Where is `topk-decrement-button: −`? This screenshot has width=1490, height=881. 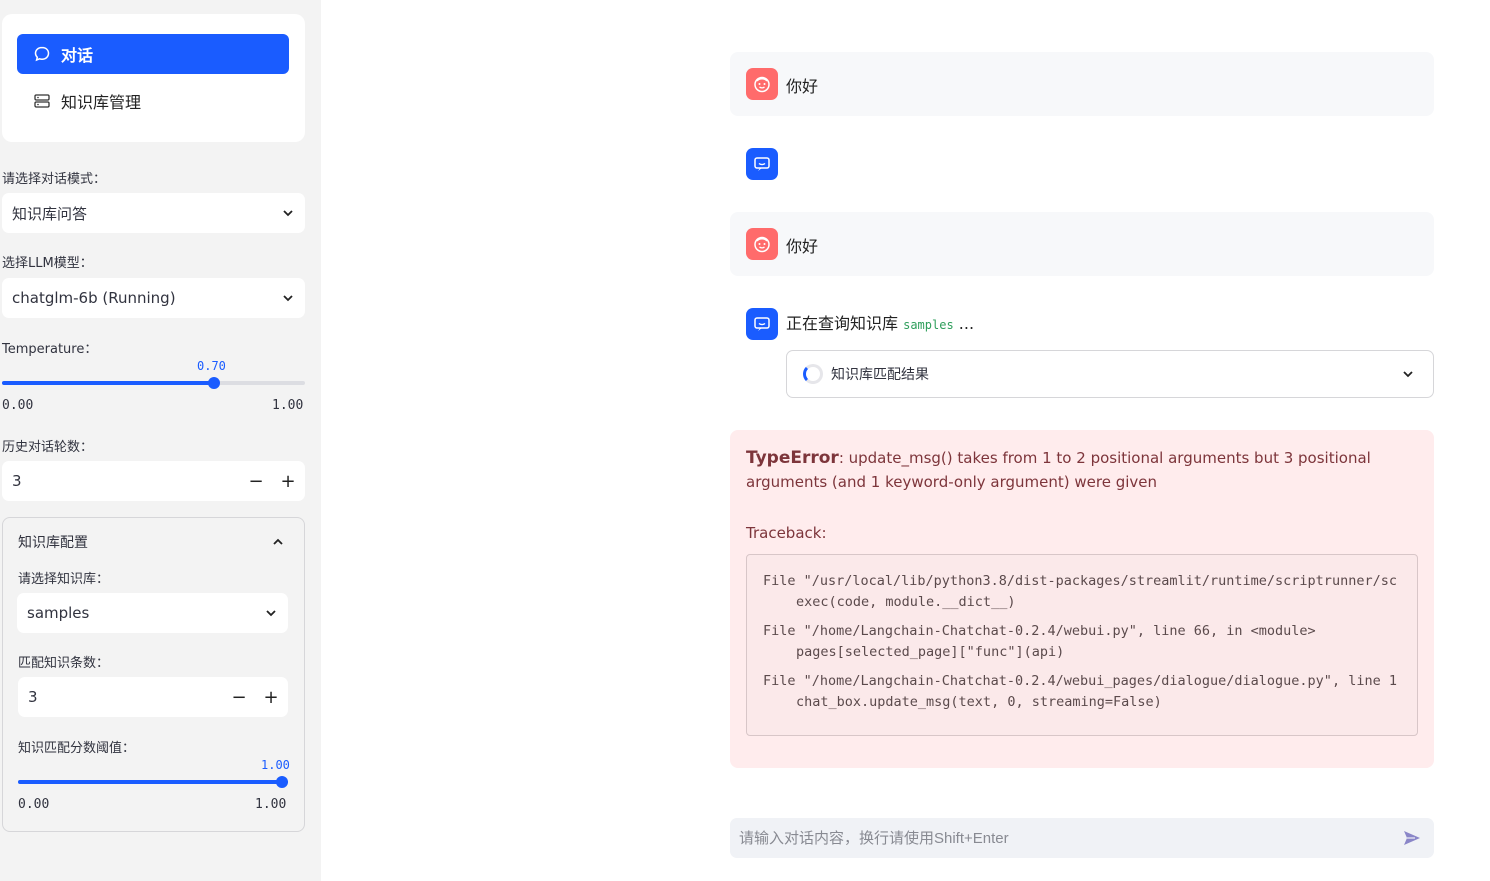 topk-decrement-button: − is located at coordinates (239, 697).